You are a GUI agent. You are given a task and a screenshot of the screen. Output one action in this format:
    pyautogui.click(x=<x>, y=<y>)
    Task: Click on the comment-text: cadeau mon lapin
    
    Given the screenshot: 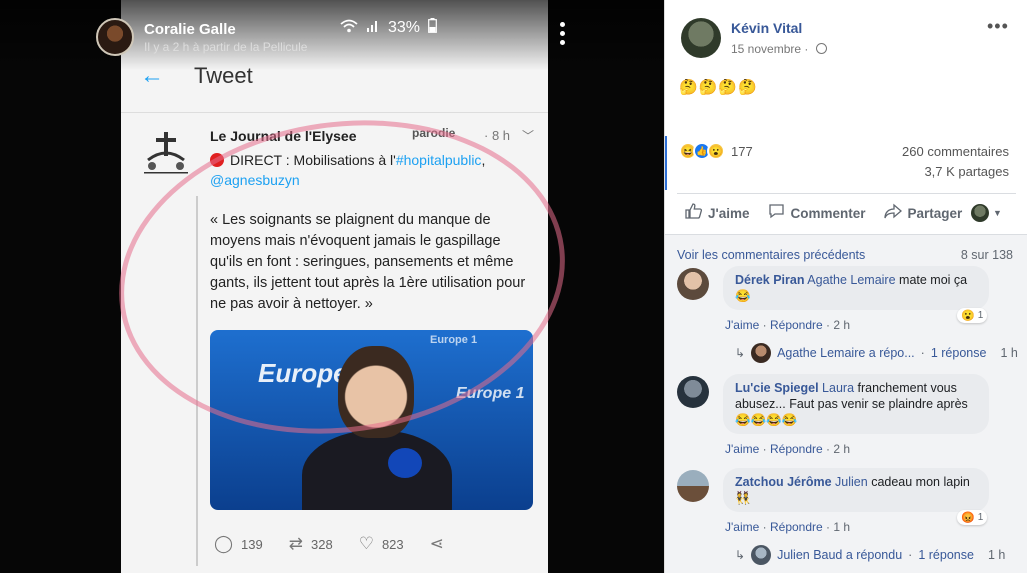 What is the action you would take?
    pyautogui.click(x=920, y=482)
    